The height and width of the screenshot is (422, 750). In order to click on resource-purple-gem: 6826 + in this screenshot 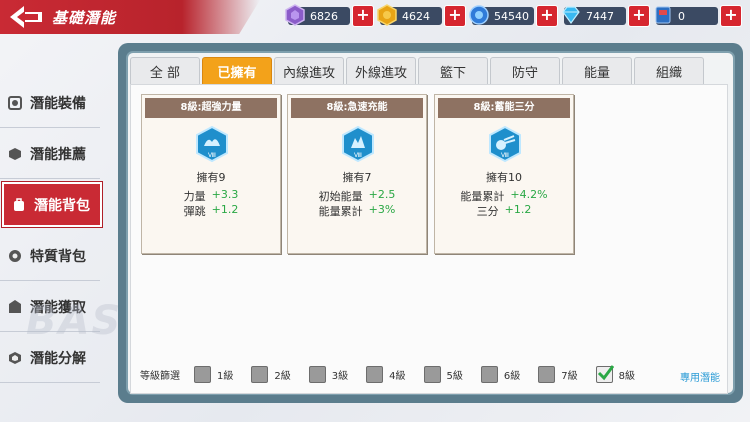, I will do `click(329, 15)`.